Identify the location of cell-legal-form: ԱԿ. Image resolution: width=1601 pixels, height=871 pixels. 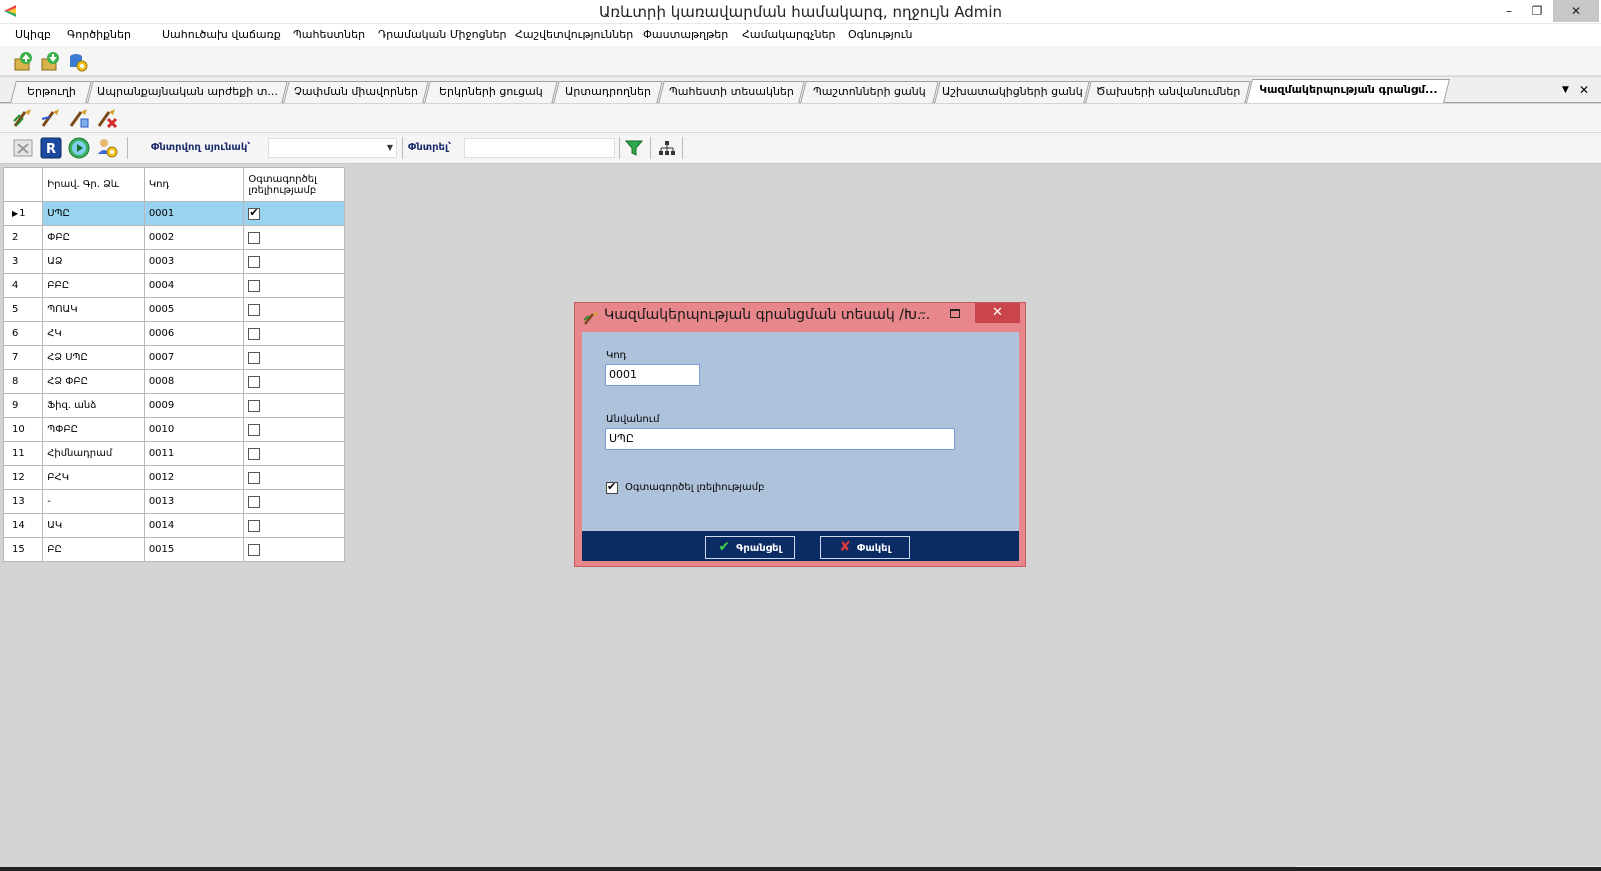
(93, 525).